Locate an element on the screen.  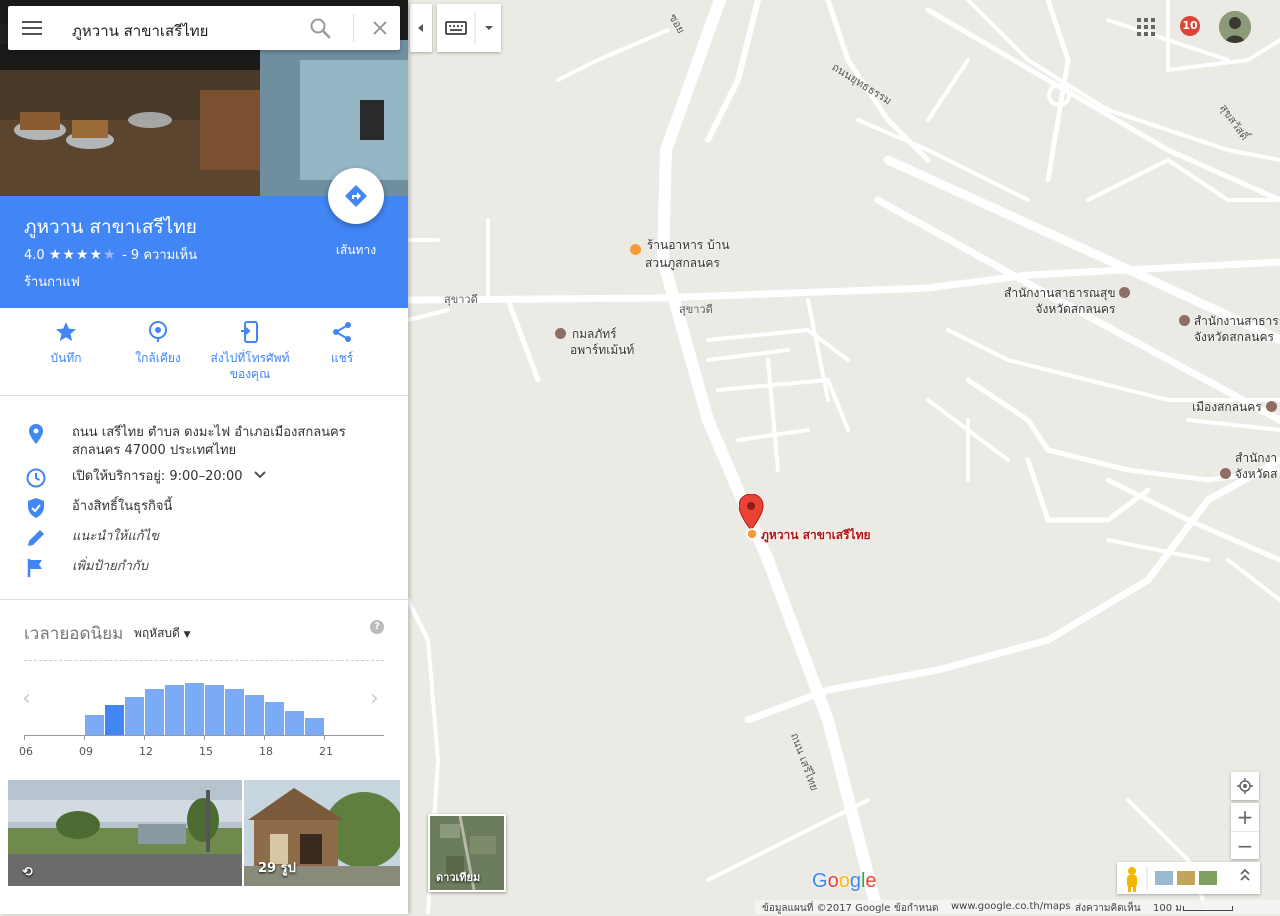
imagery-strip is located at coordinates (1188, 878).